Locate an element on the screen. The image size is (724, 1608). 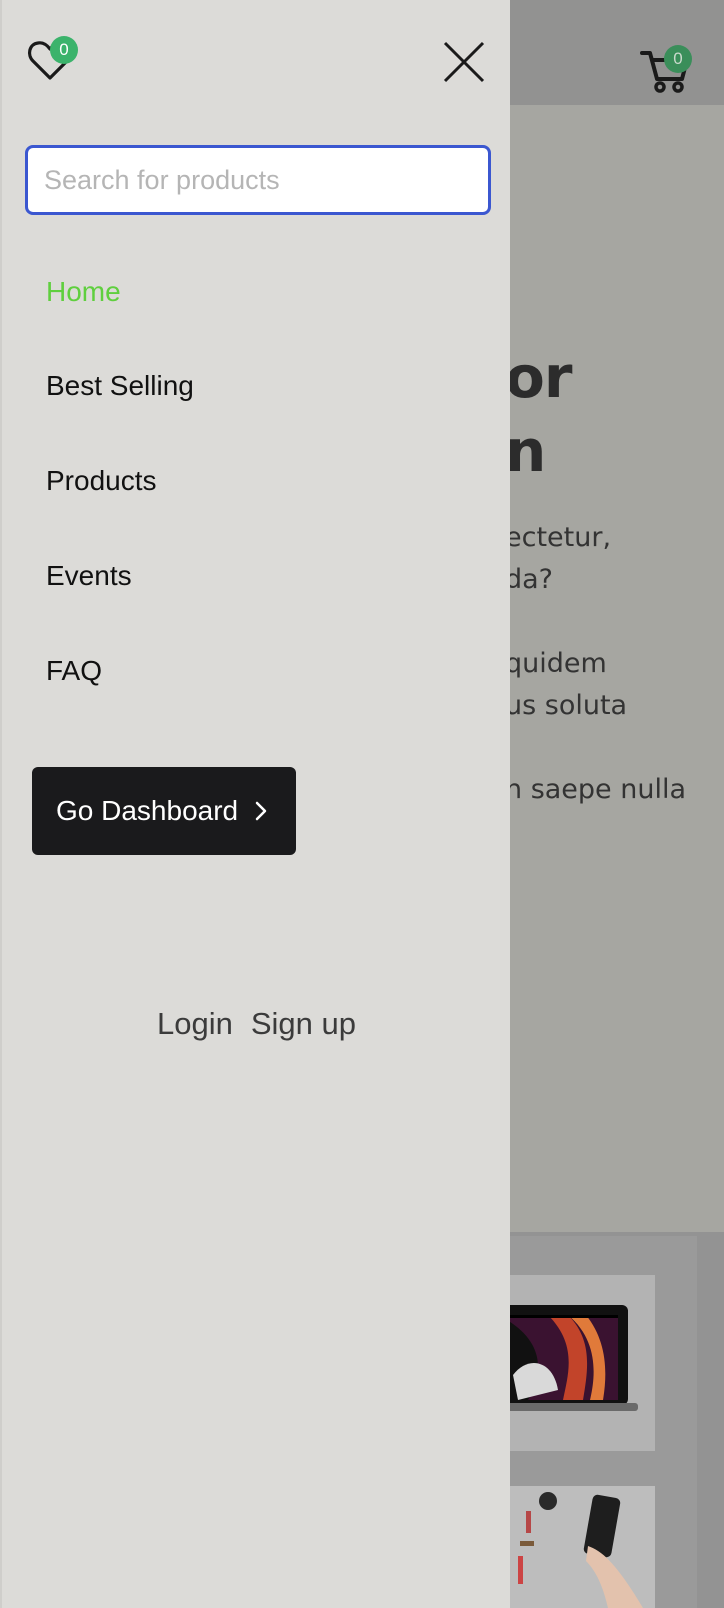
go-dashboard-button: Go Dashboard is located at coordinates (164, 811).